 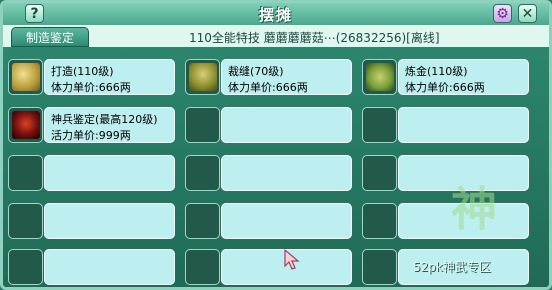 I want to click on hammer-icon, so click(x=26, y=77).